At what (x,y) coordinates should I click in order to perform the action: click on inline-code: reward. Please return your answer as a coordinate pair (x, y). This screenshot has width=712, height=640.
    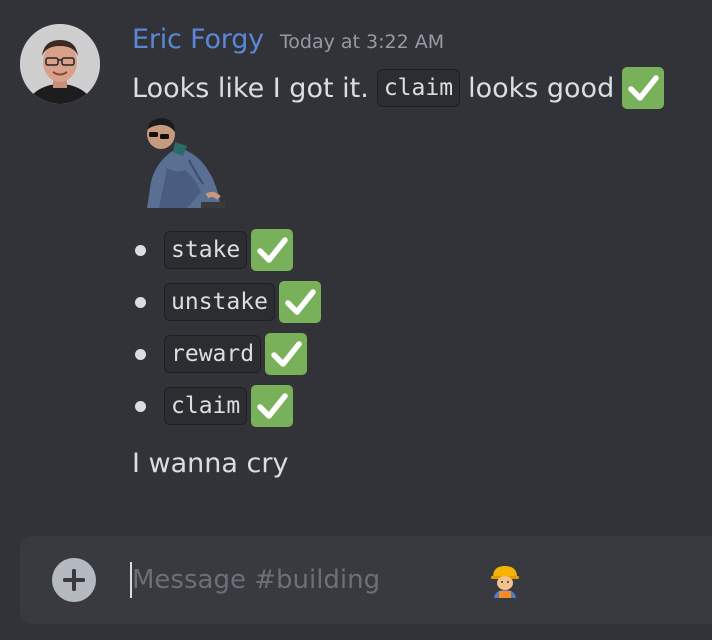
    Looking at the image, I should click on (213, 354).